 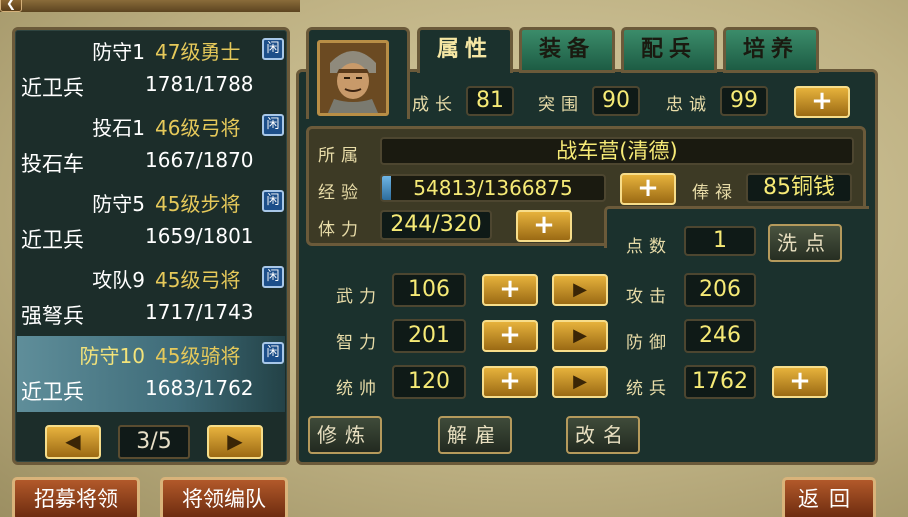 I want to click on train-button: 修炼, so click(x=345, y=435).